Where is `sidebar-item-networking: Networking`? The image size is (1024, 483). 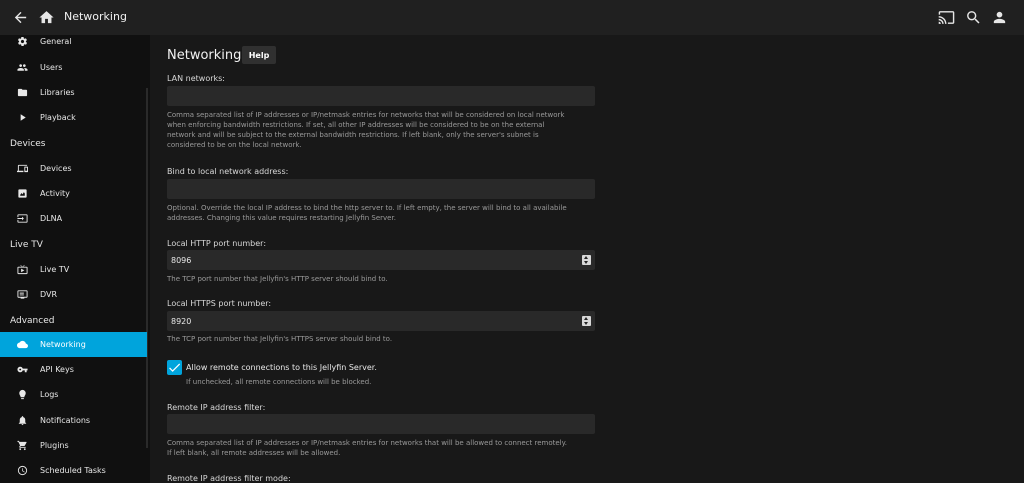
sidebar-item-networking: Networking is located at coordinates (73, 344).